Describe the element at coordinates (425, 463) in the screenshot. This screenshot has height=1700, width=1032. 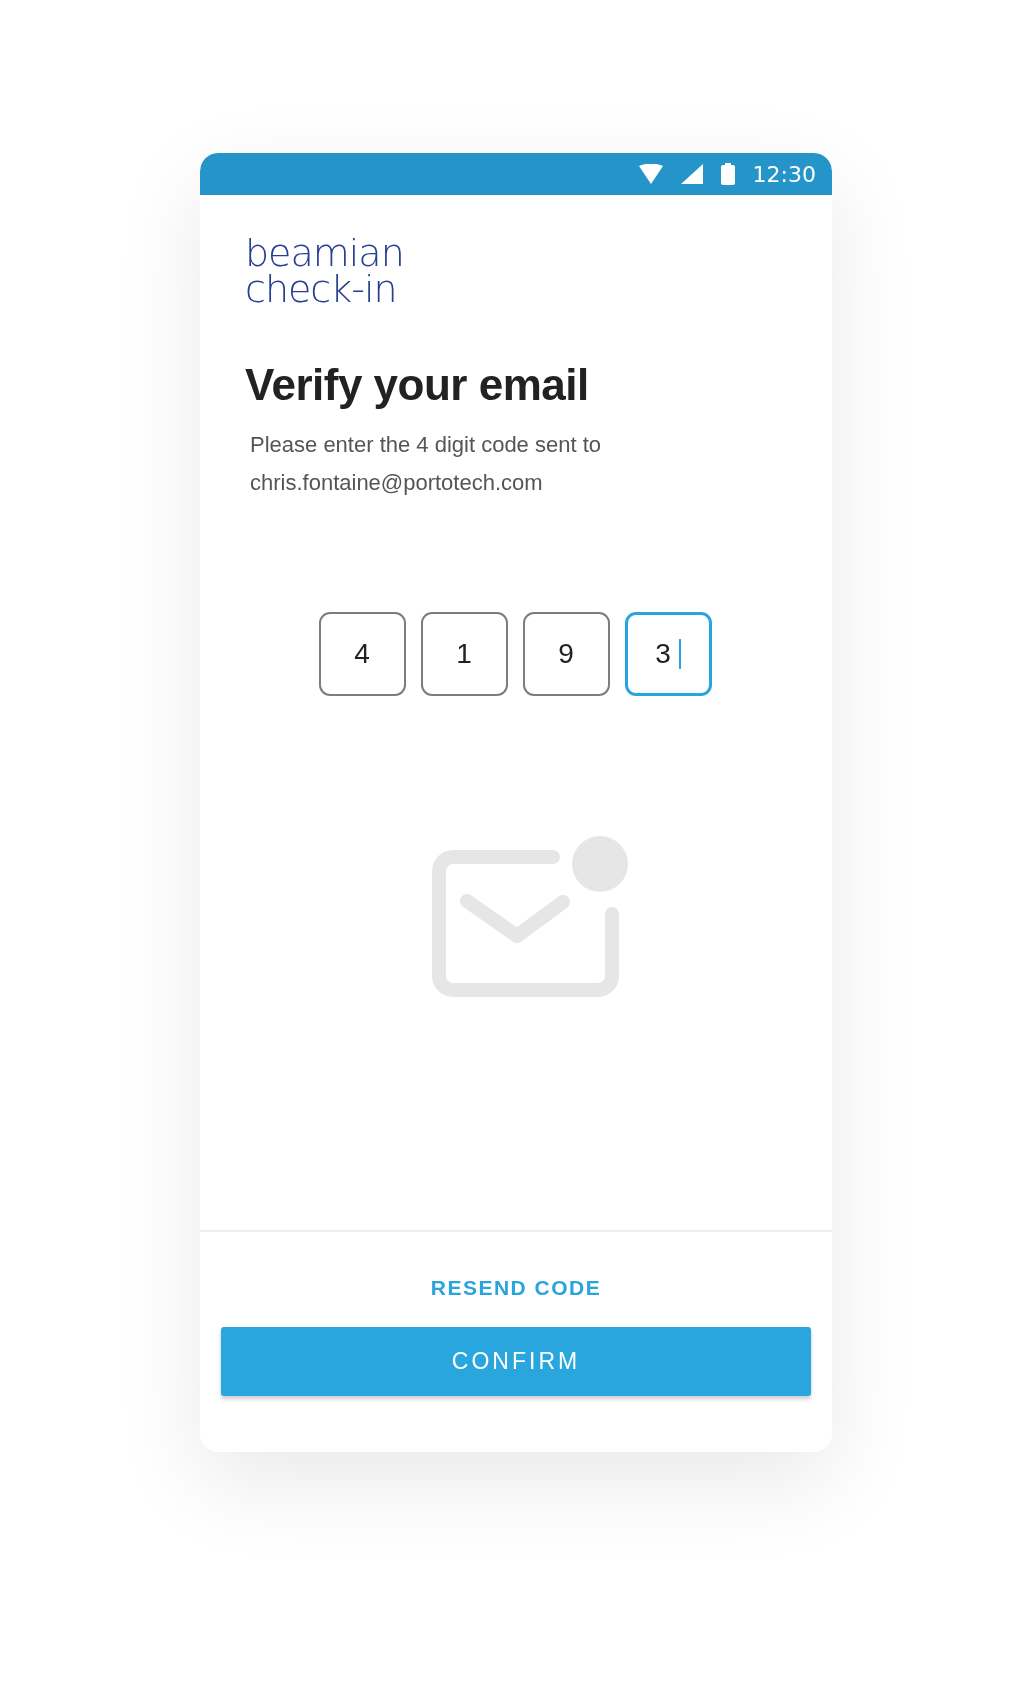
I see `instruction-text: Please enter the 4 digit code sent to chris.fontaine@portotech.com` at that location.